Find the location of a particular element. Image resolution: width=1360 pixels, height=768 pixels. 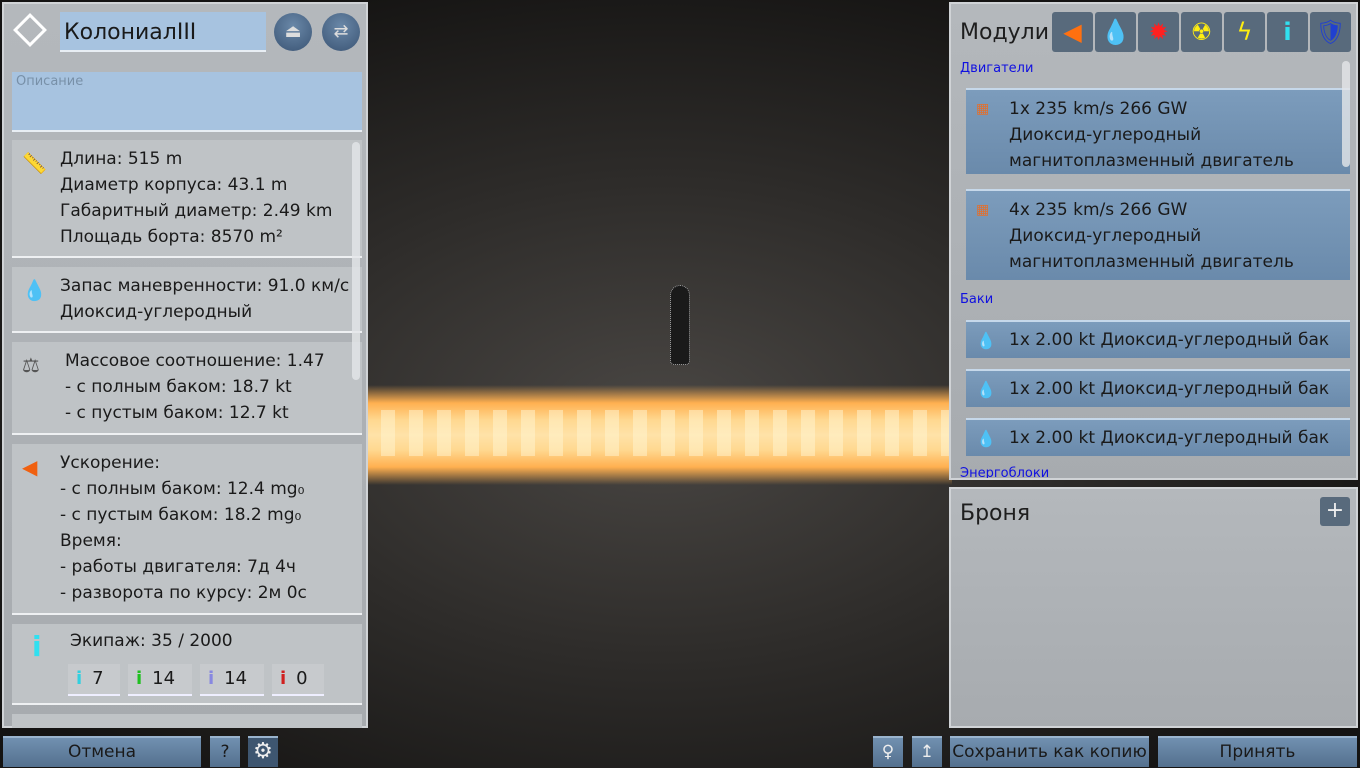

stats-scrollbar is located at coordinates (356, 261).